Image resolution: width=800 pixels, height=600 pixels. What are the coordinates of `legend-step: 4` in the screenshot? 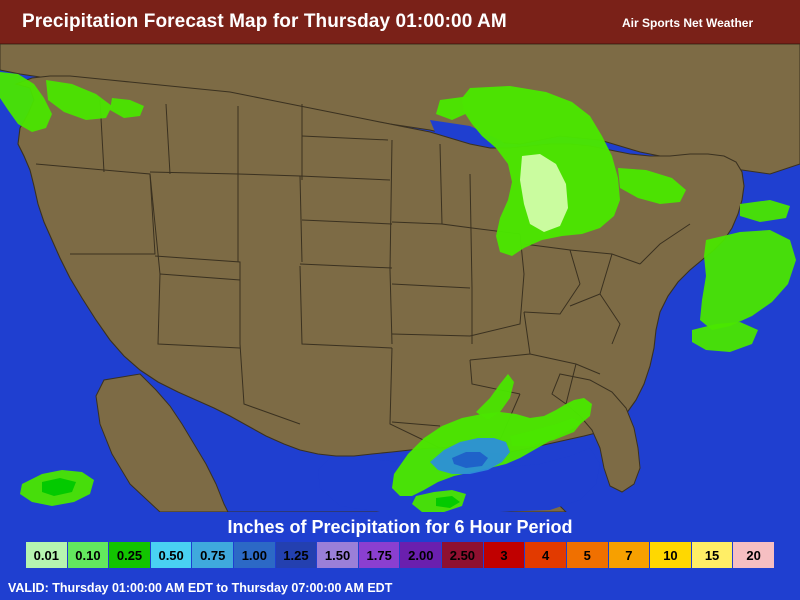 It's located at (546, 555).